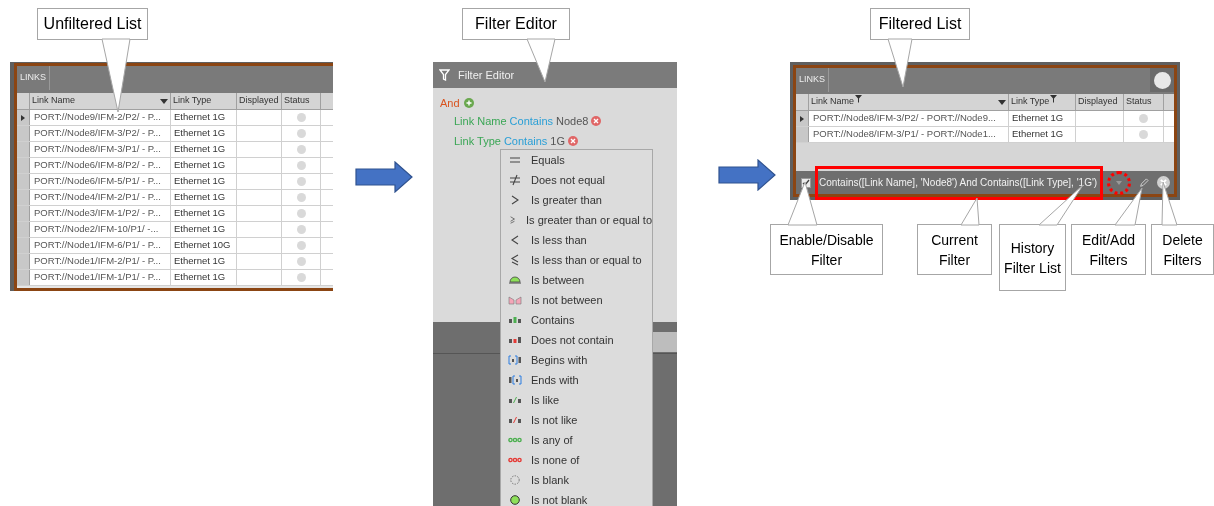  I want to click on menu-item: Is not blank, so click(576, 498).